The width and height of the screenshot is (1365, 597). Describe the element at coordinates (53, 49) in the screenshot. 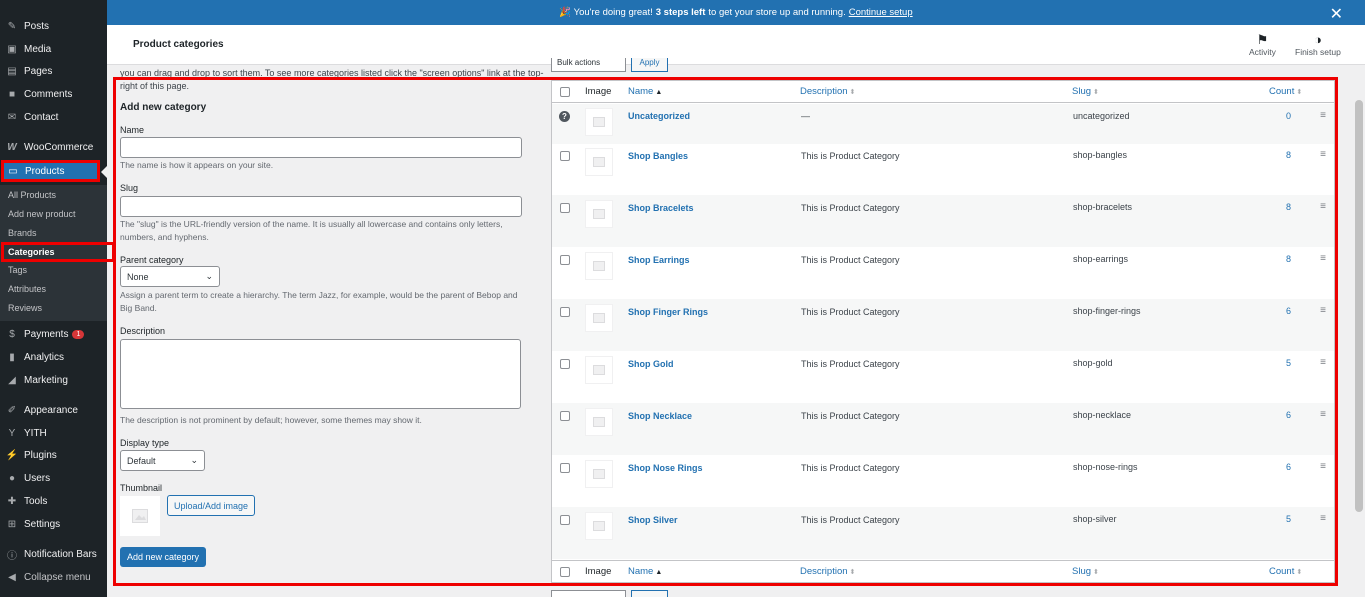

I see `sidebar-item-media: ▣ Media` at that location.